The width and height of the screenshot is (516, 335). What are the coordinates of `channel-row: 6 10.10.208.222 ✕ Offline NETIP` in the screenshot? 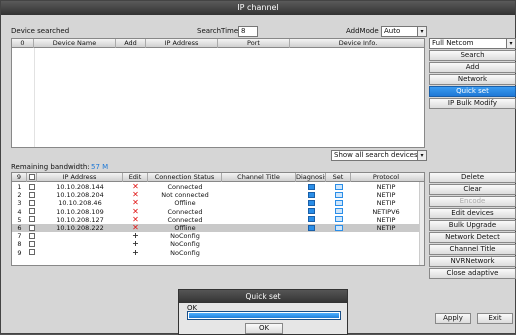 It's located at (218, 228).